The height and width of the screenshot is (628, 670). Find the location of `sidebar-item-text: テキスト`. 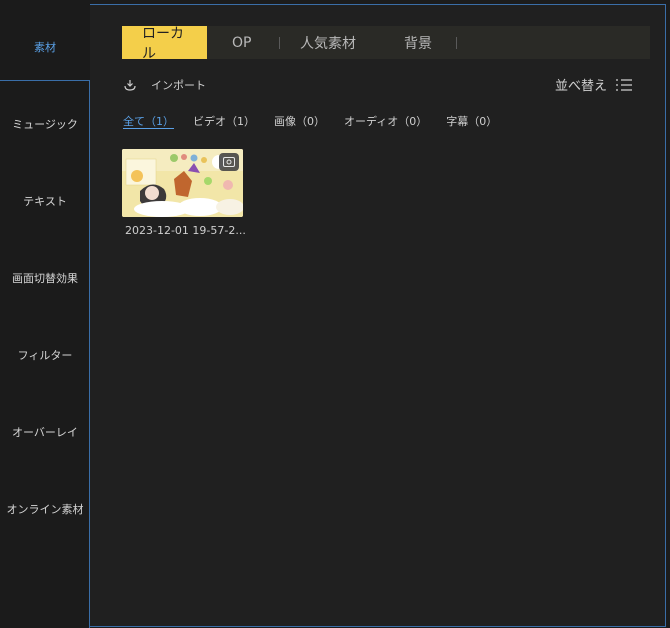

sidebar-item-text: テキスト is located at coordinates (45, 200).